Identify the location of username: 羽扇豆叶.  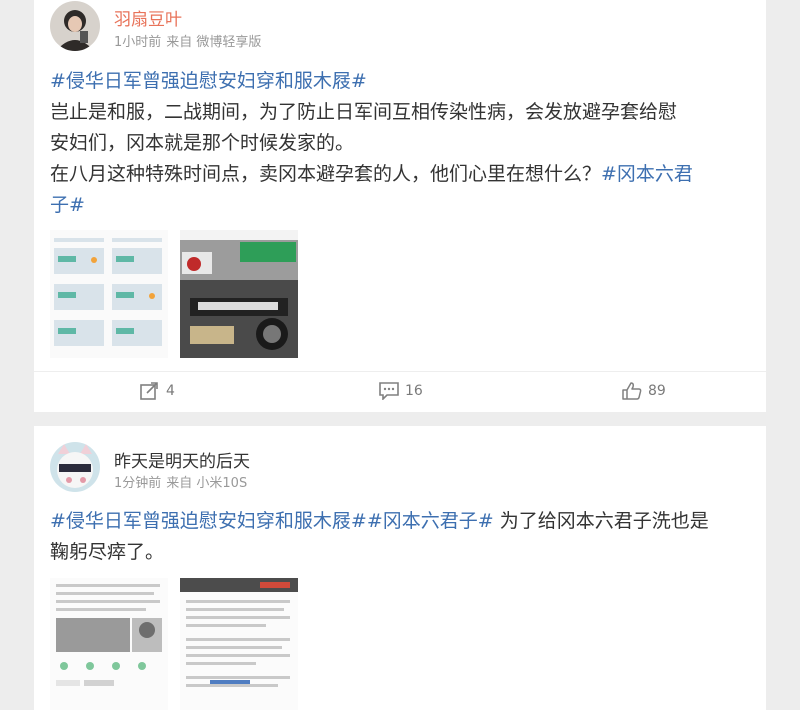
(148, 17).